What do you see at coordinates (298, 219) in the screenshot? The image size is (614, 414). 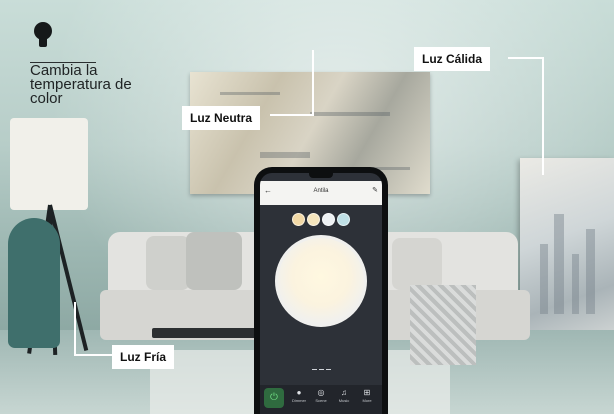 I see `color-swatch-warm` at bounding box center [298, 219].